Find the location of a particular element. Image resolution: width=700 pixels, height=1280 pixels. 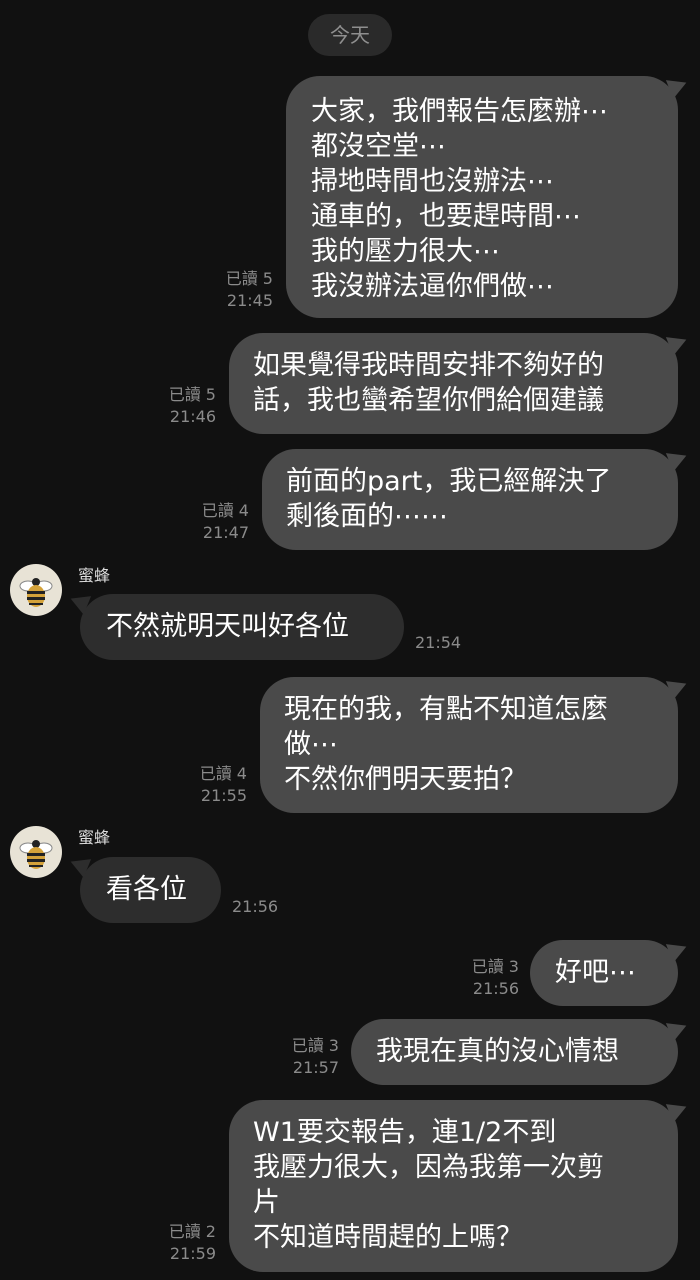

message-timestamp: 21:45 is located at coordinates (249, 300).